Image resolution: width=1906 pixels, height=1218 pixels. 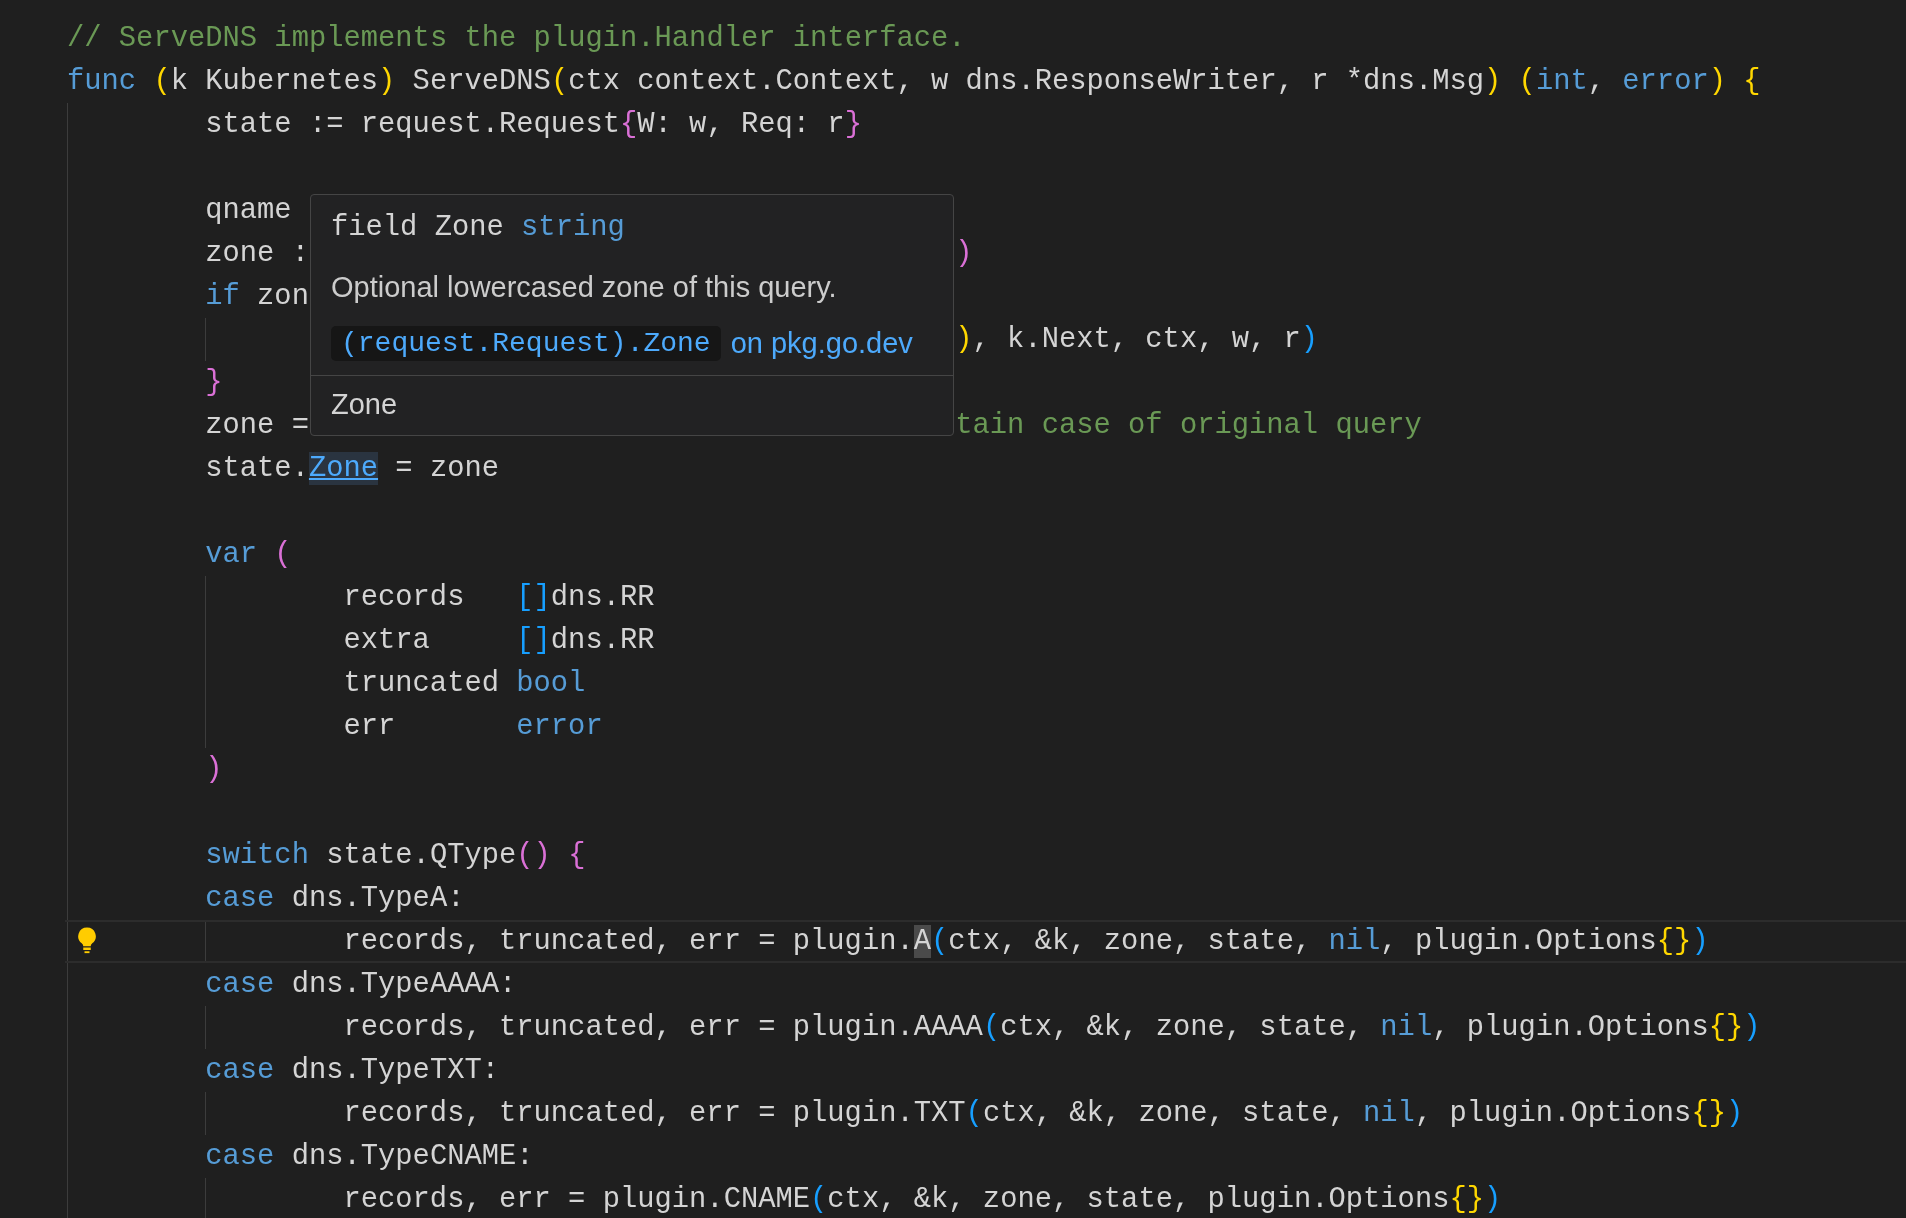 What do you see at coordinates (248, 554) in the screenshot?
I see `code-line: var (` at bounding box center [248, 554].